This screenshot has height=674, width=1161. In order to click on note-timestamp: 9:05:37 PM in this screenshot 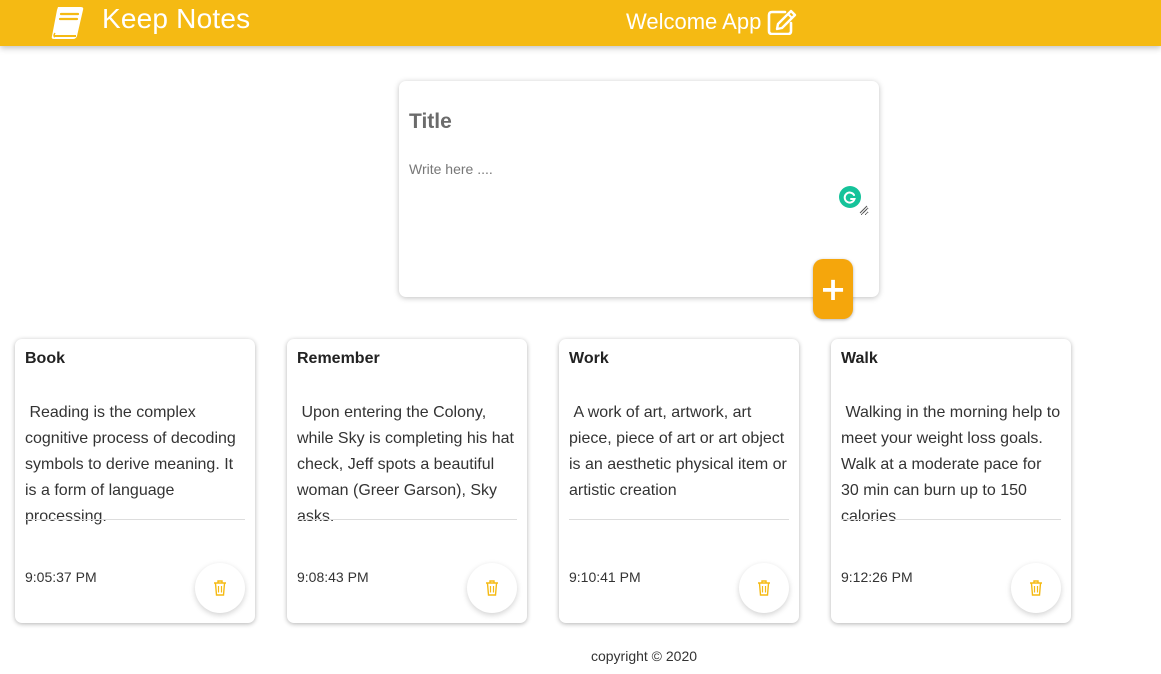, I will do `click(61, 577)`.